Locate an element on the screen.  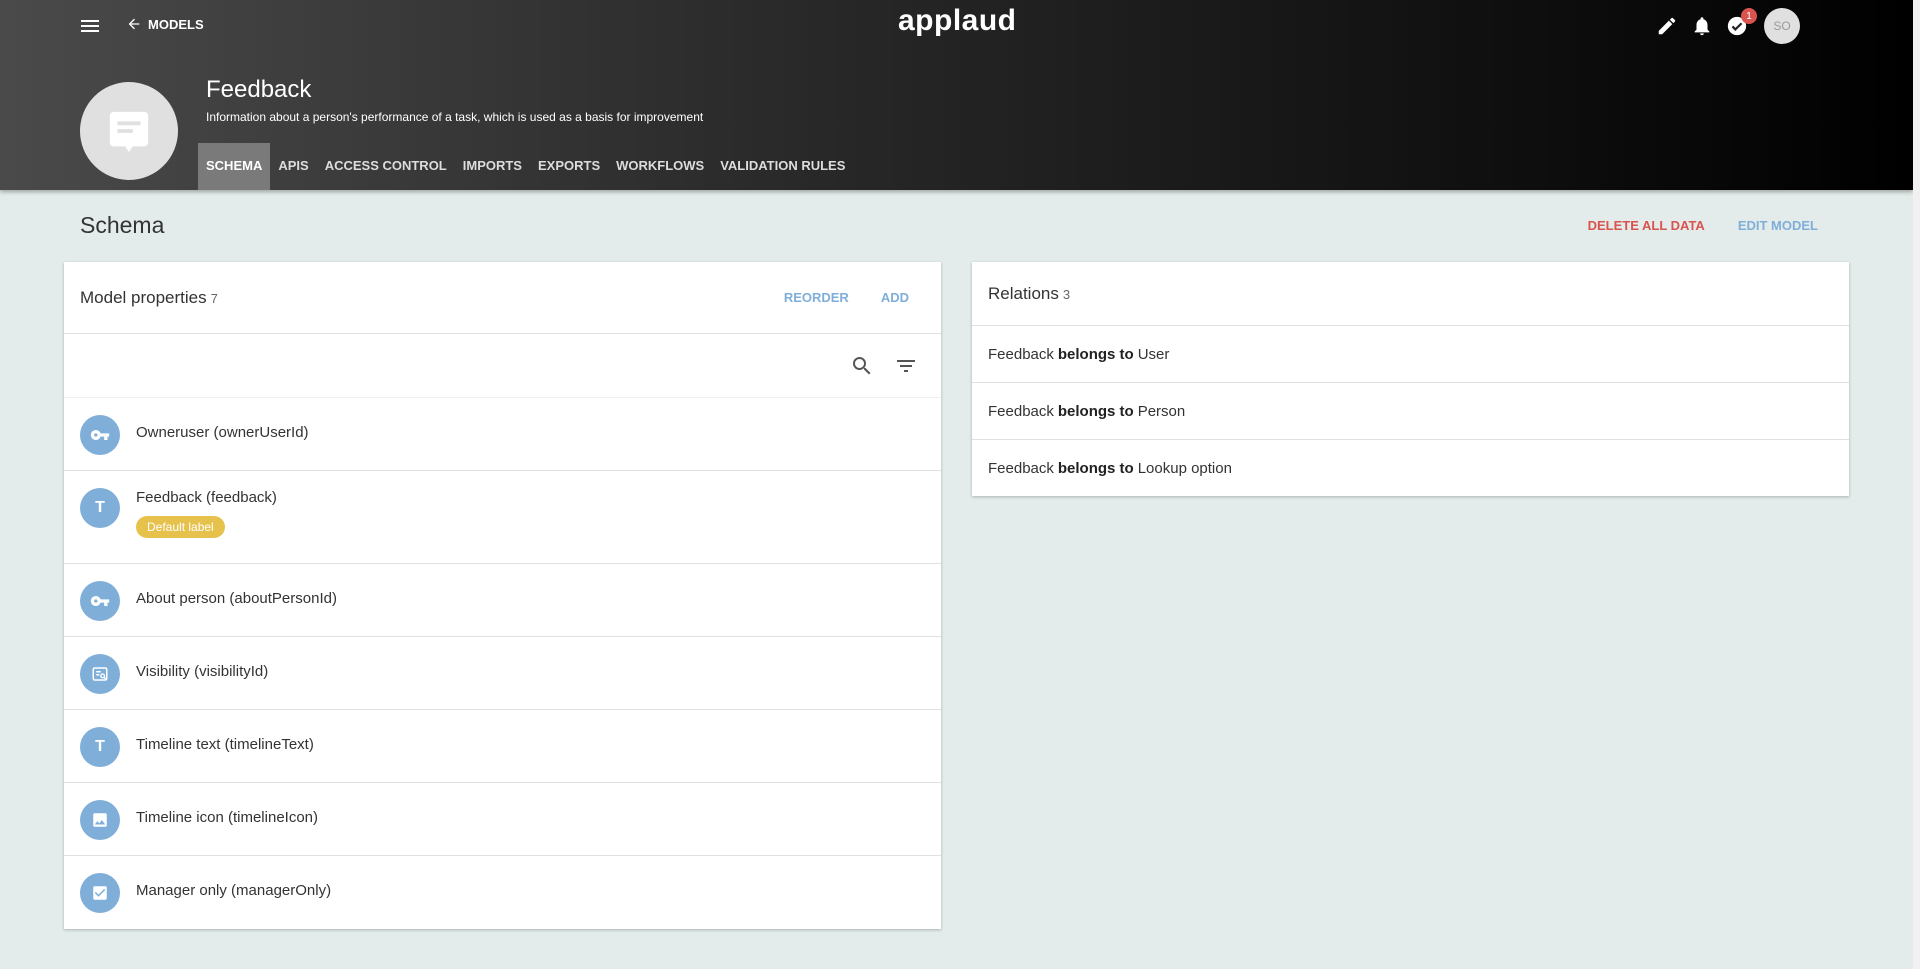
image-icon is located at coordinates (100, 820).